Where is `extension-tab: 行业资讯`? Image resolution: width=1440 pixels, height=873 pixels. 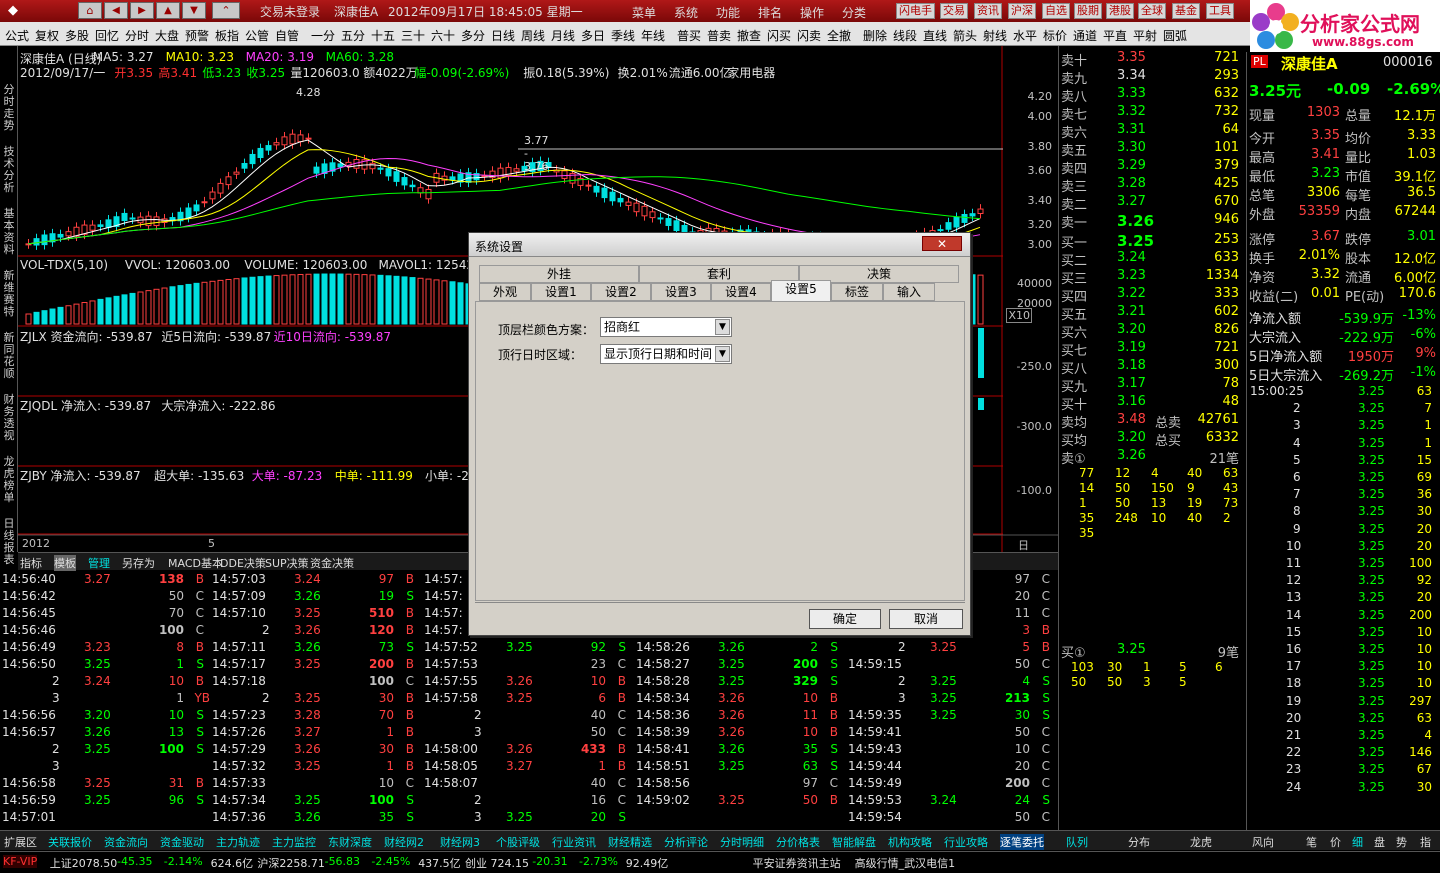
extension-tab: 行业资讯 is located at coordinates (574, 842).